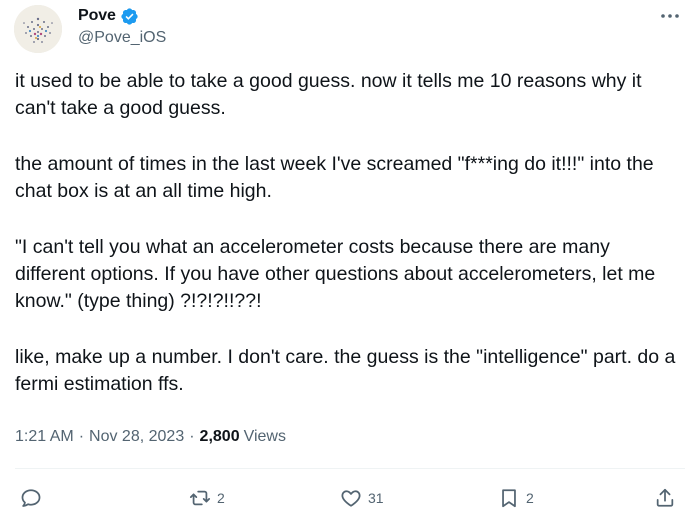 This screenshot has width=700, height=520. I want to click on reply-icon, so click(31, 498).